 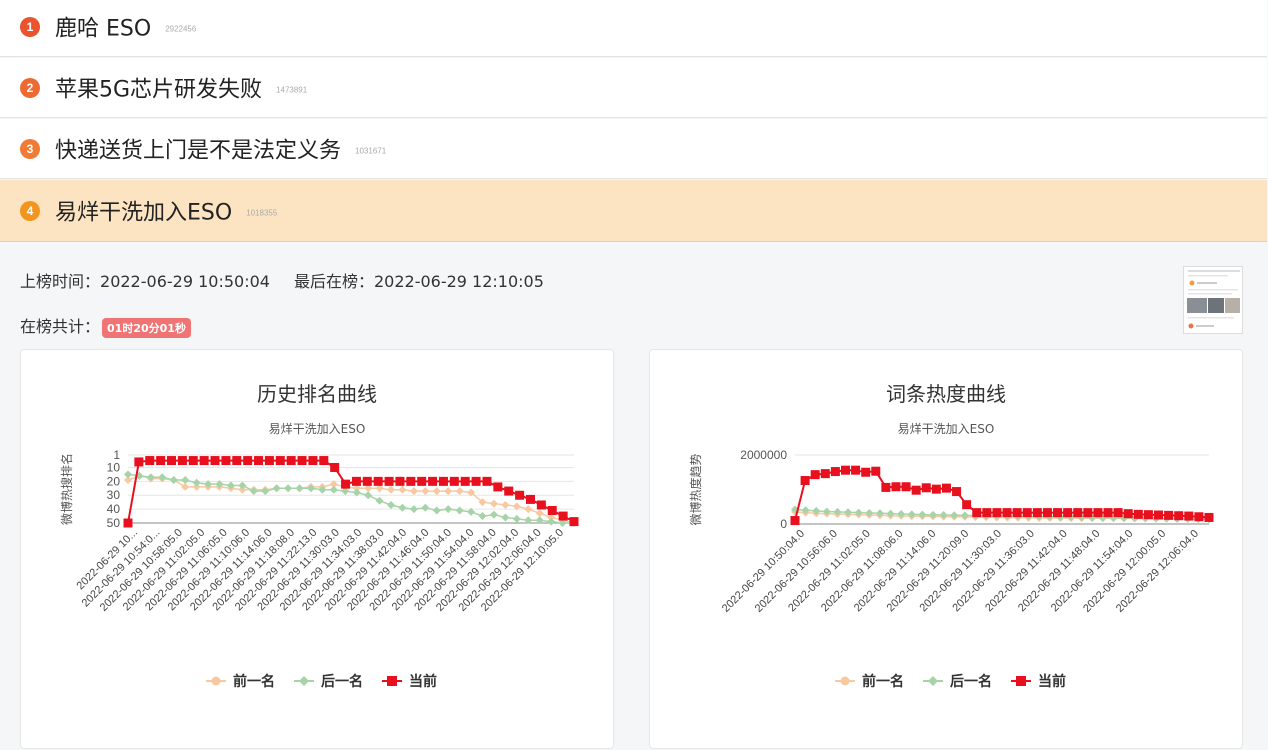 What do you see at coordinates (763, 455) in the screenshot?
I see `y-tick-label: 2000000` at bounding box center [763, 455].